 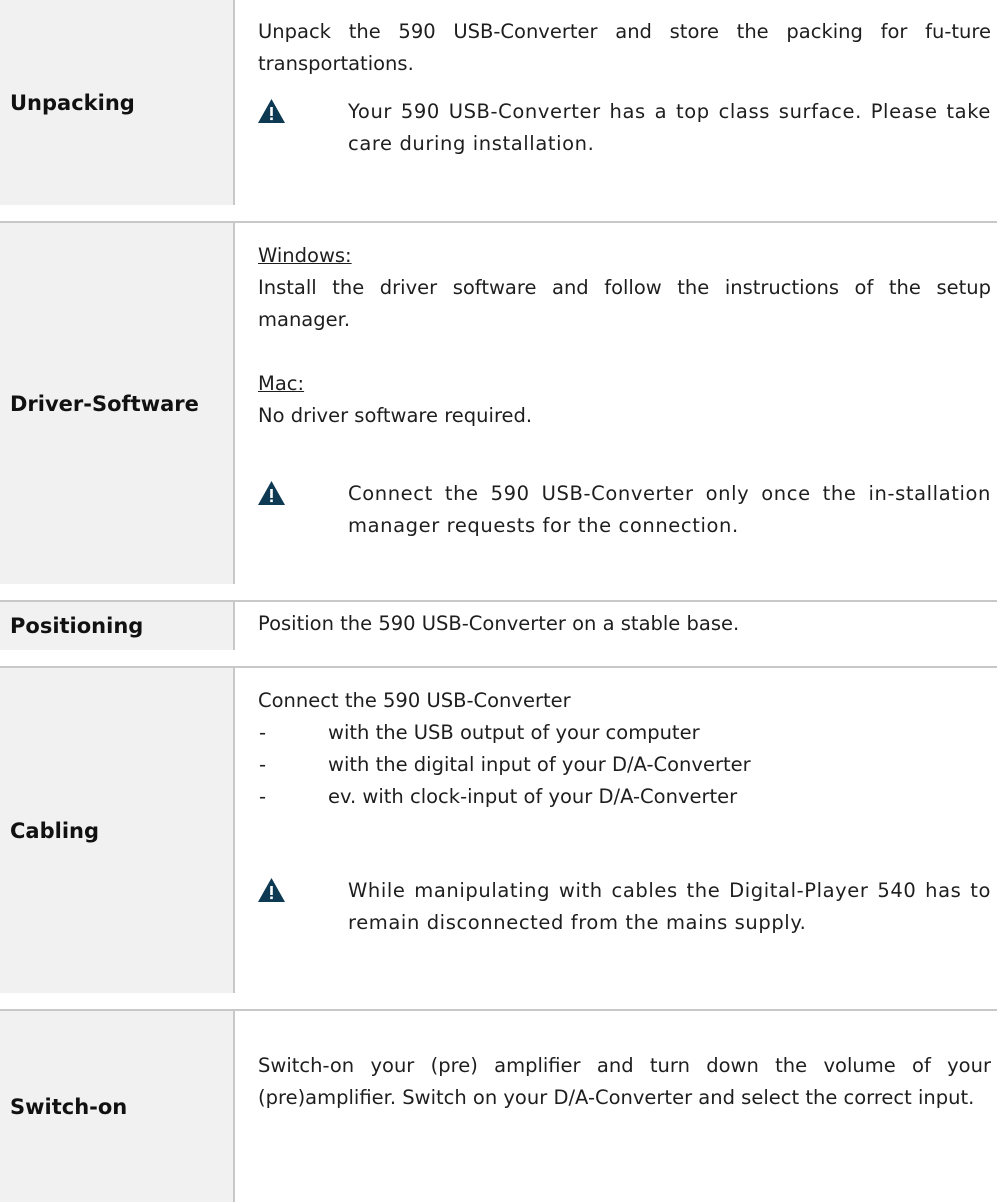 What do you see at coordinates (117, 403) in the screenshot?
I see `section-title-driver-software: Driver-Software` at bounding box center [117, 403].